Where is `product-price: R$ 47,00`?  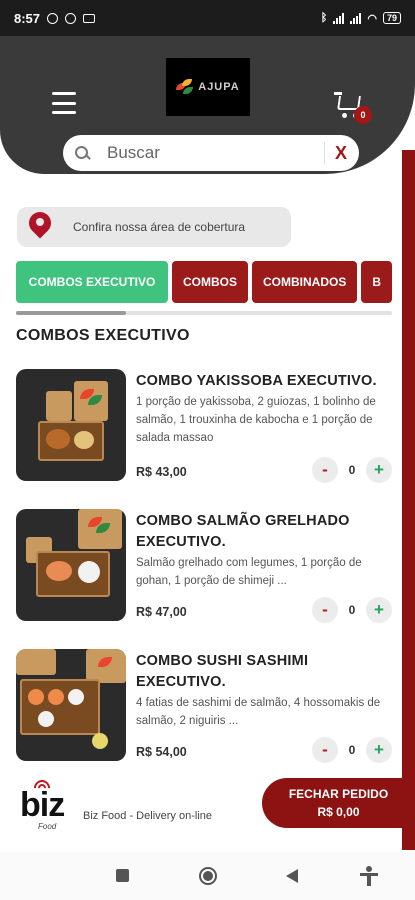 product-price: R$ 47,00 is located at coordinates (161, 612).